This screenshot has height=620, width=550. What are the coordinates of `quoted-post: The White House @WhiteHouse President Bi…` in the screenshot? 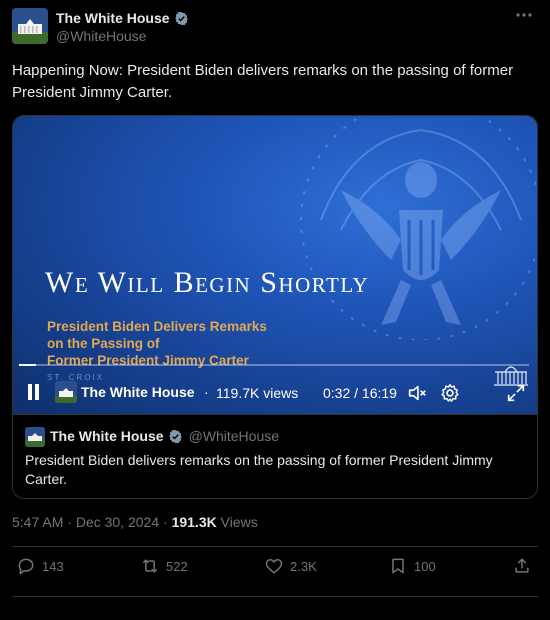 It's located at (275, 456).